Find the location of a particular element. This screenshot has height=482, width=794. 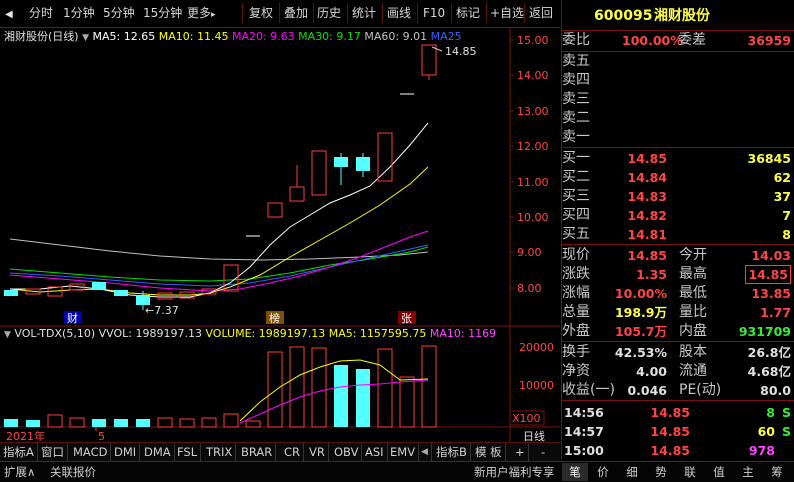

tab-macd: MACD is located at coordinates (91, 452).